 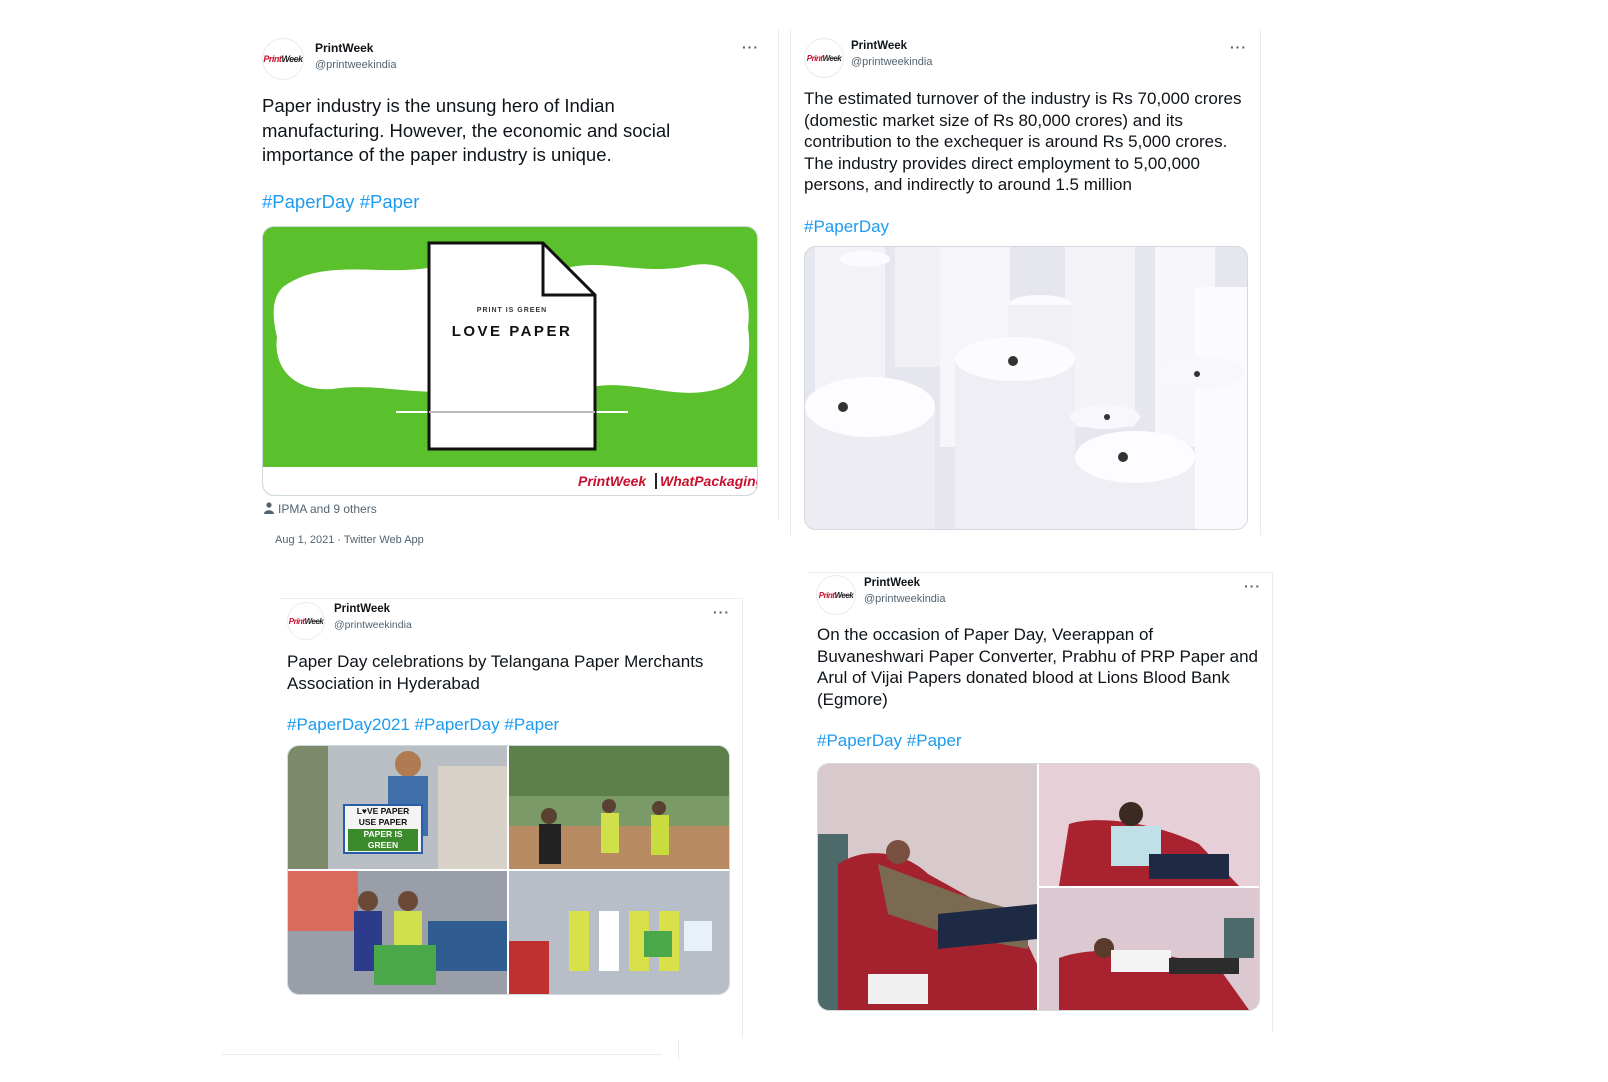 What do you see at coordinates (383, 840) in the screenshot?
I see `sign-line-3: PAPER IS GREEN` at bounding box center [383, 840].